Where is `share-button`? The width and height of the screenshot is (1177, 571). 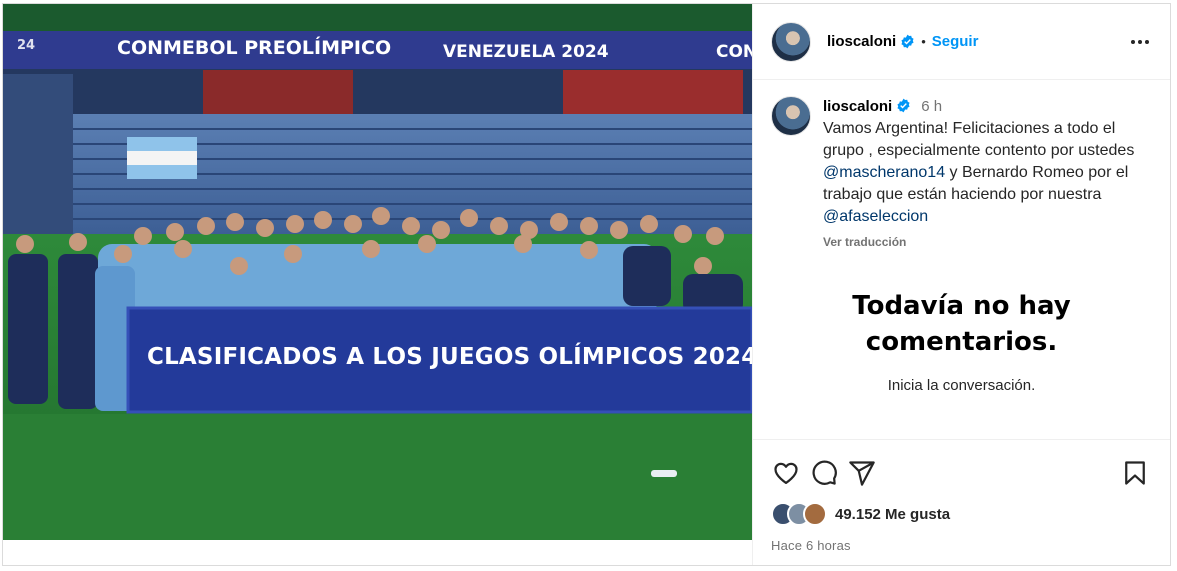
share-button is located at coordinates (862, 473).